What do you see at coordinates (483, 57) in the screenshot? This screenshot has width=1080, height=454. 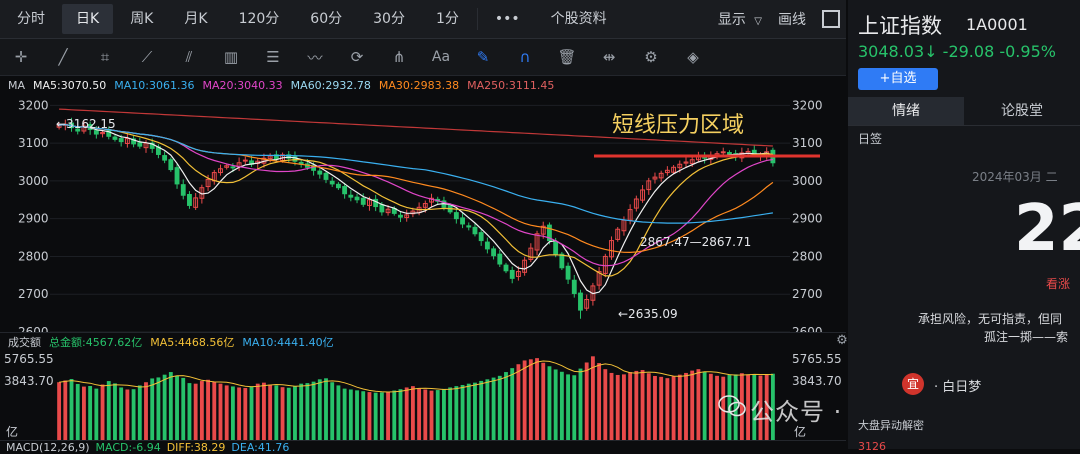 I see `pen-tool-icon: ✎` at bounding box center [483, 57].